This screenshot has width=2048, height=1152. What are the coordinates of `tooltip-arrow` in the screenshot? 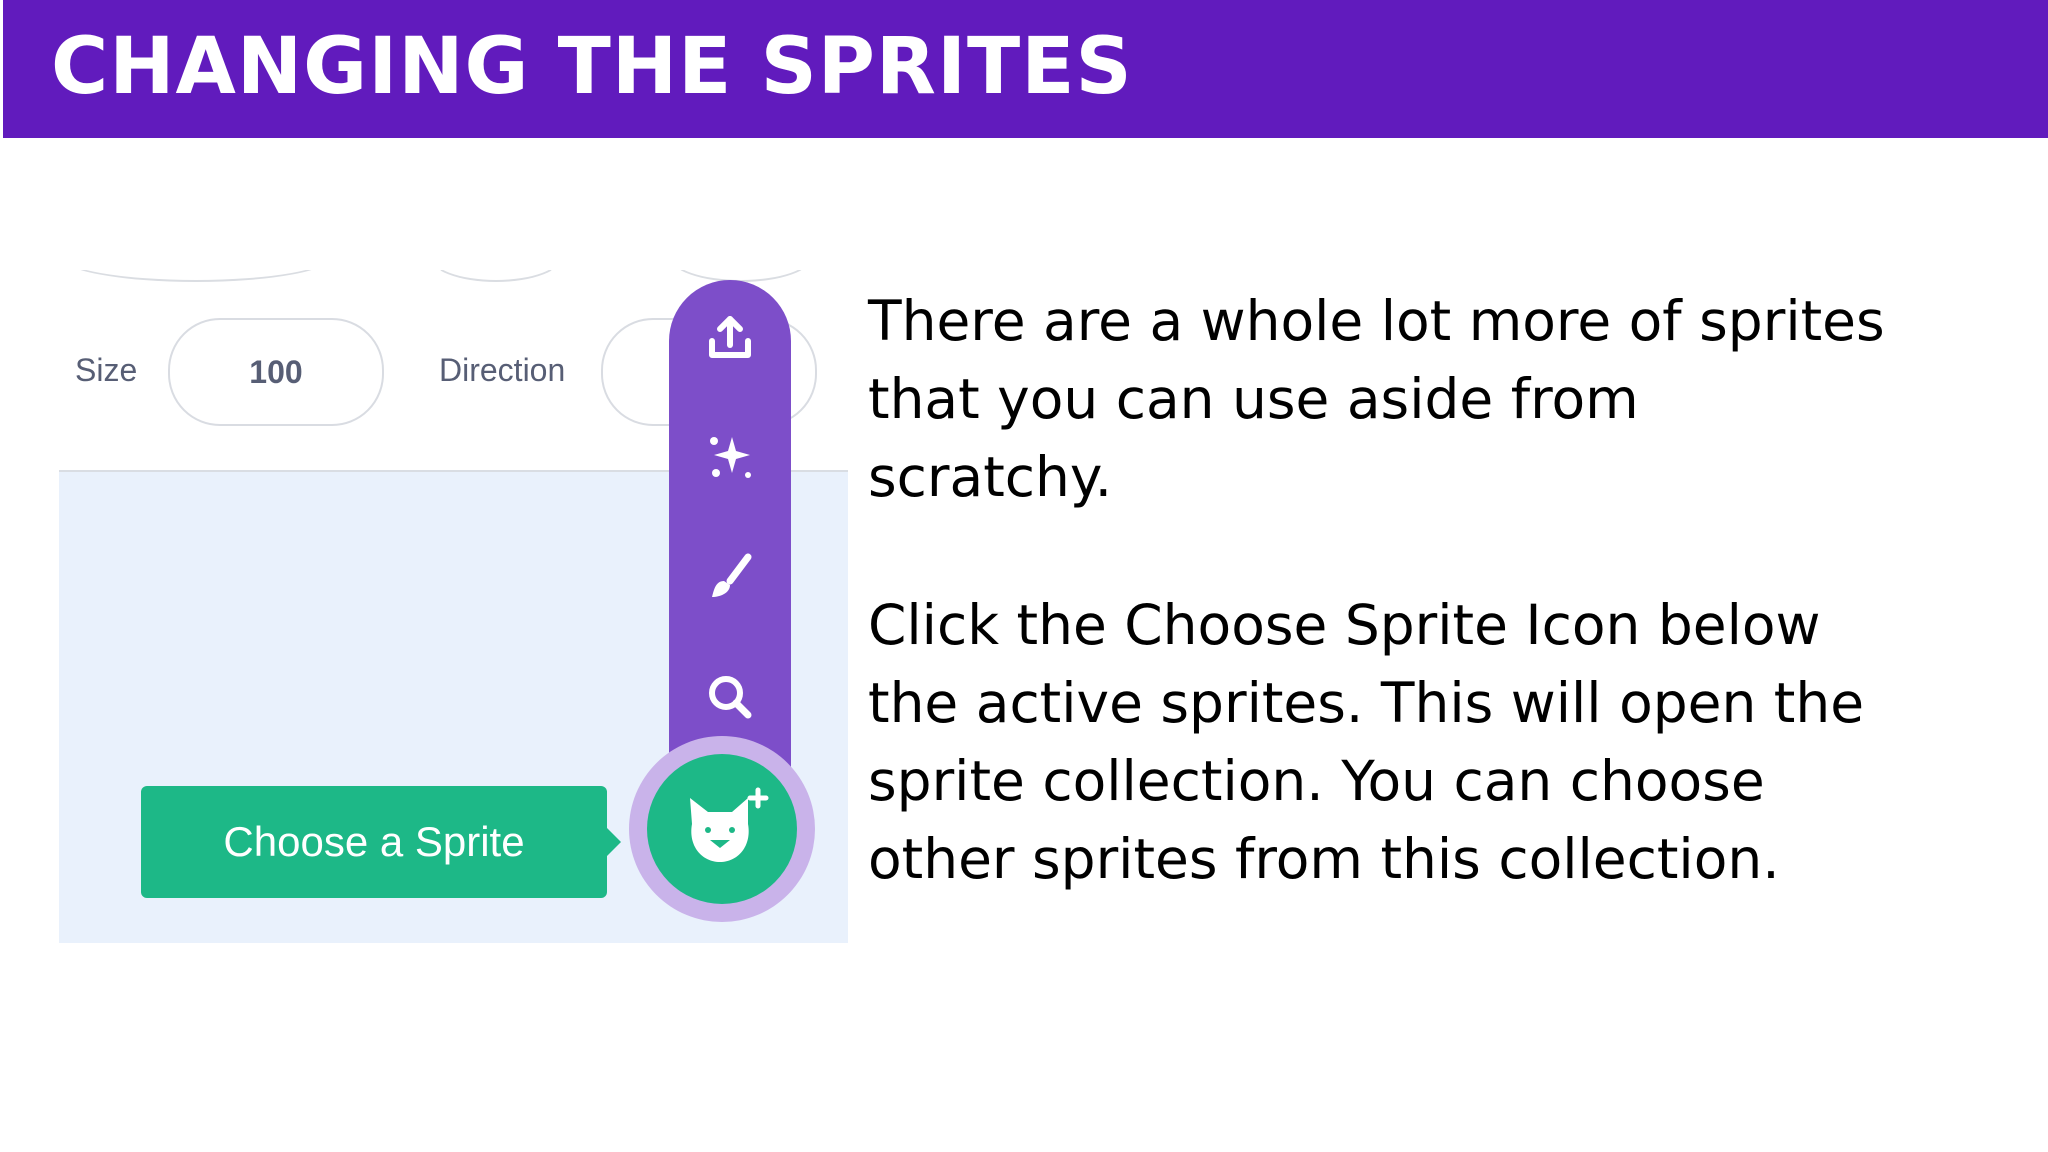 It's located at (614, 842).